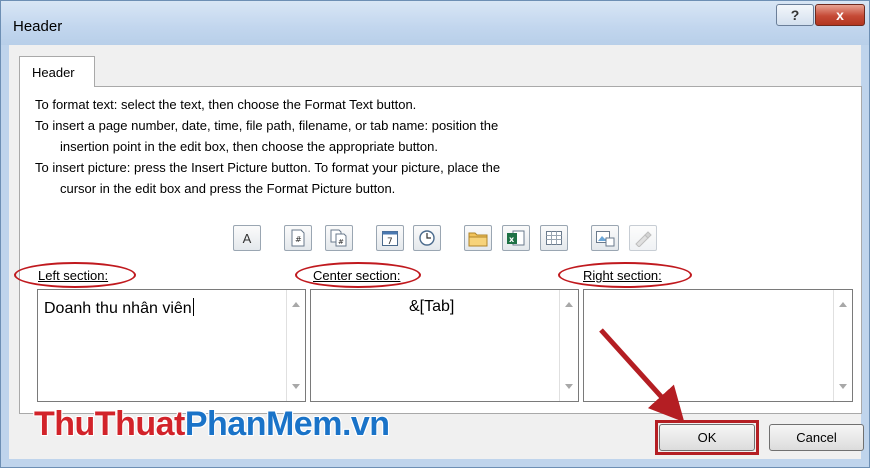  Describe the element at coordinates (57, 71) in the screenshot. I see `tab-header: Header` at that location.